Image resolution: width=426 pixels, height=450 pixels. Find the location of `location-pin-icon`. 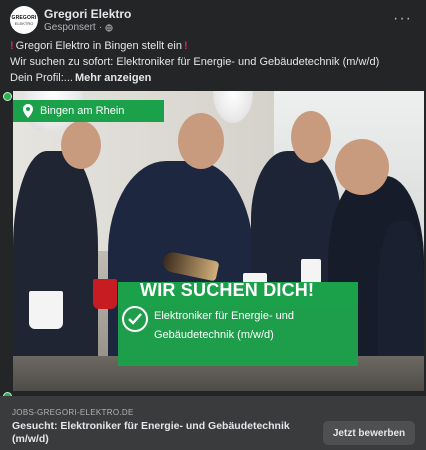

location-pin-icon is located at coordinates (28, 111).